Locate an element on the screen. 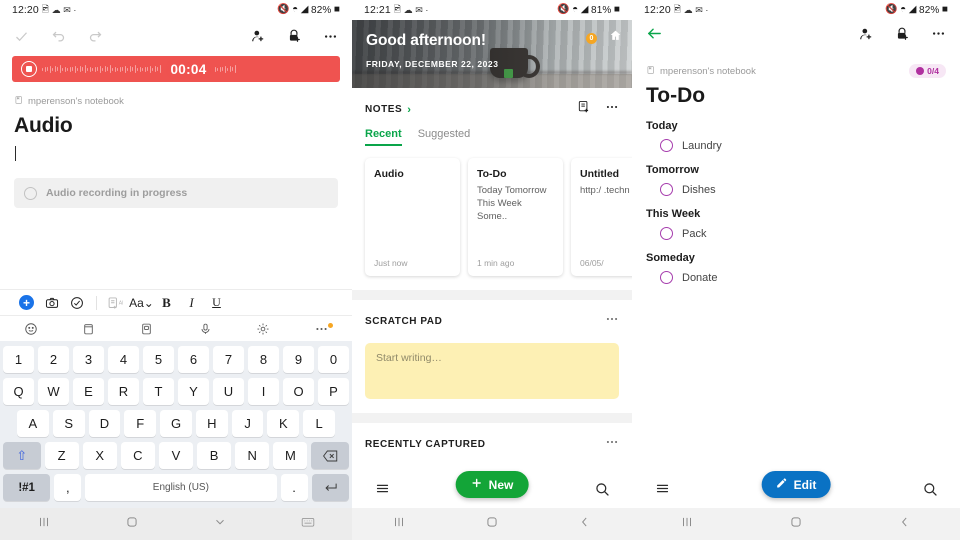 This screenshot has height=540, width=960. audio-recording-chip: Audio recording in progress is located at coordinates (176, 193).